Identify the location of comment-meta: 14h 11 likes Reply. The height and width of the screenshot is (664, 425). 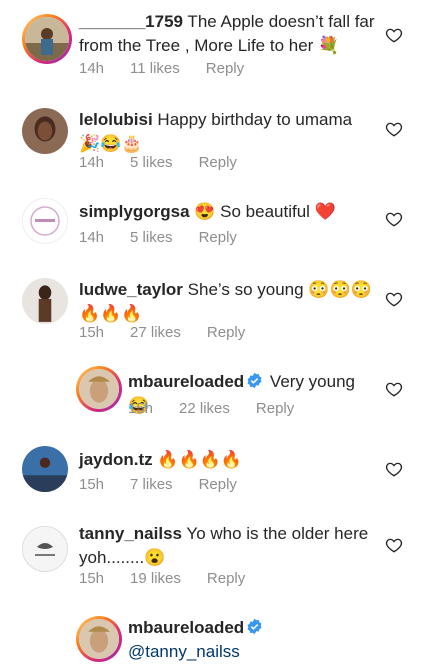
(161, 69).